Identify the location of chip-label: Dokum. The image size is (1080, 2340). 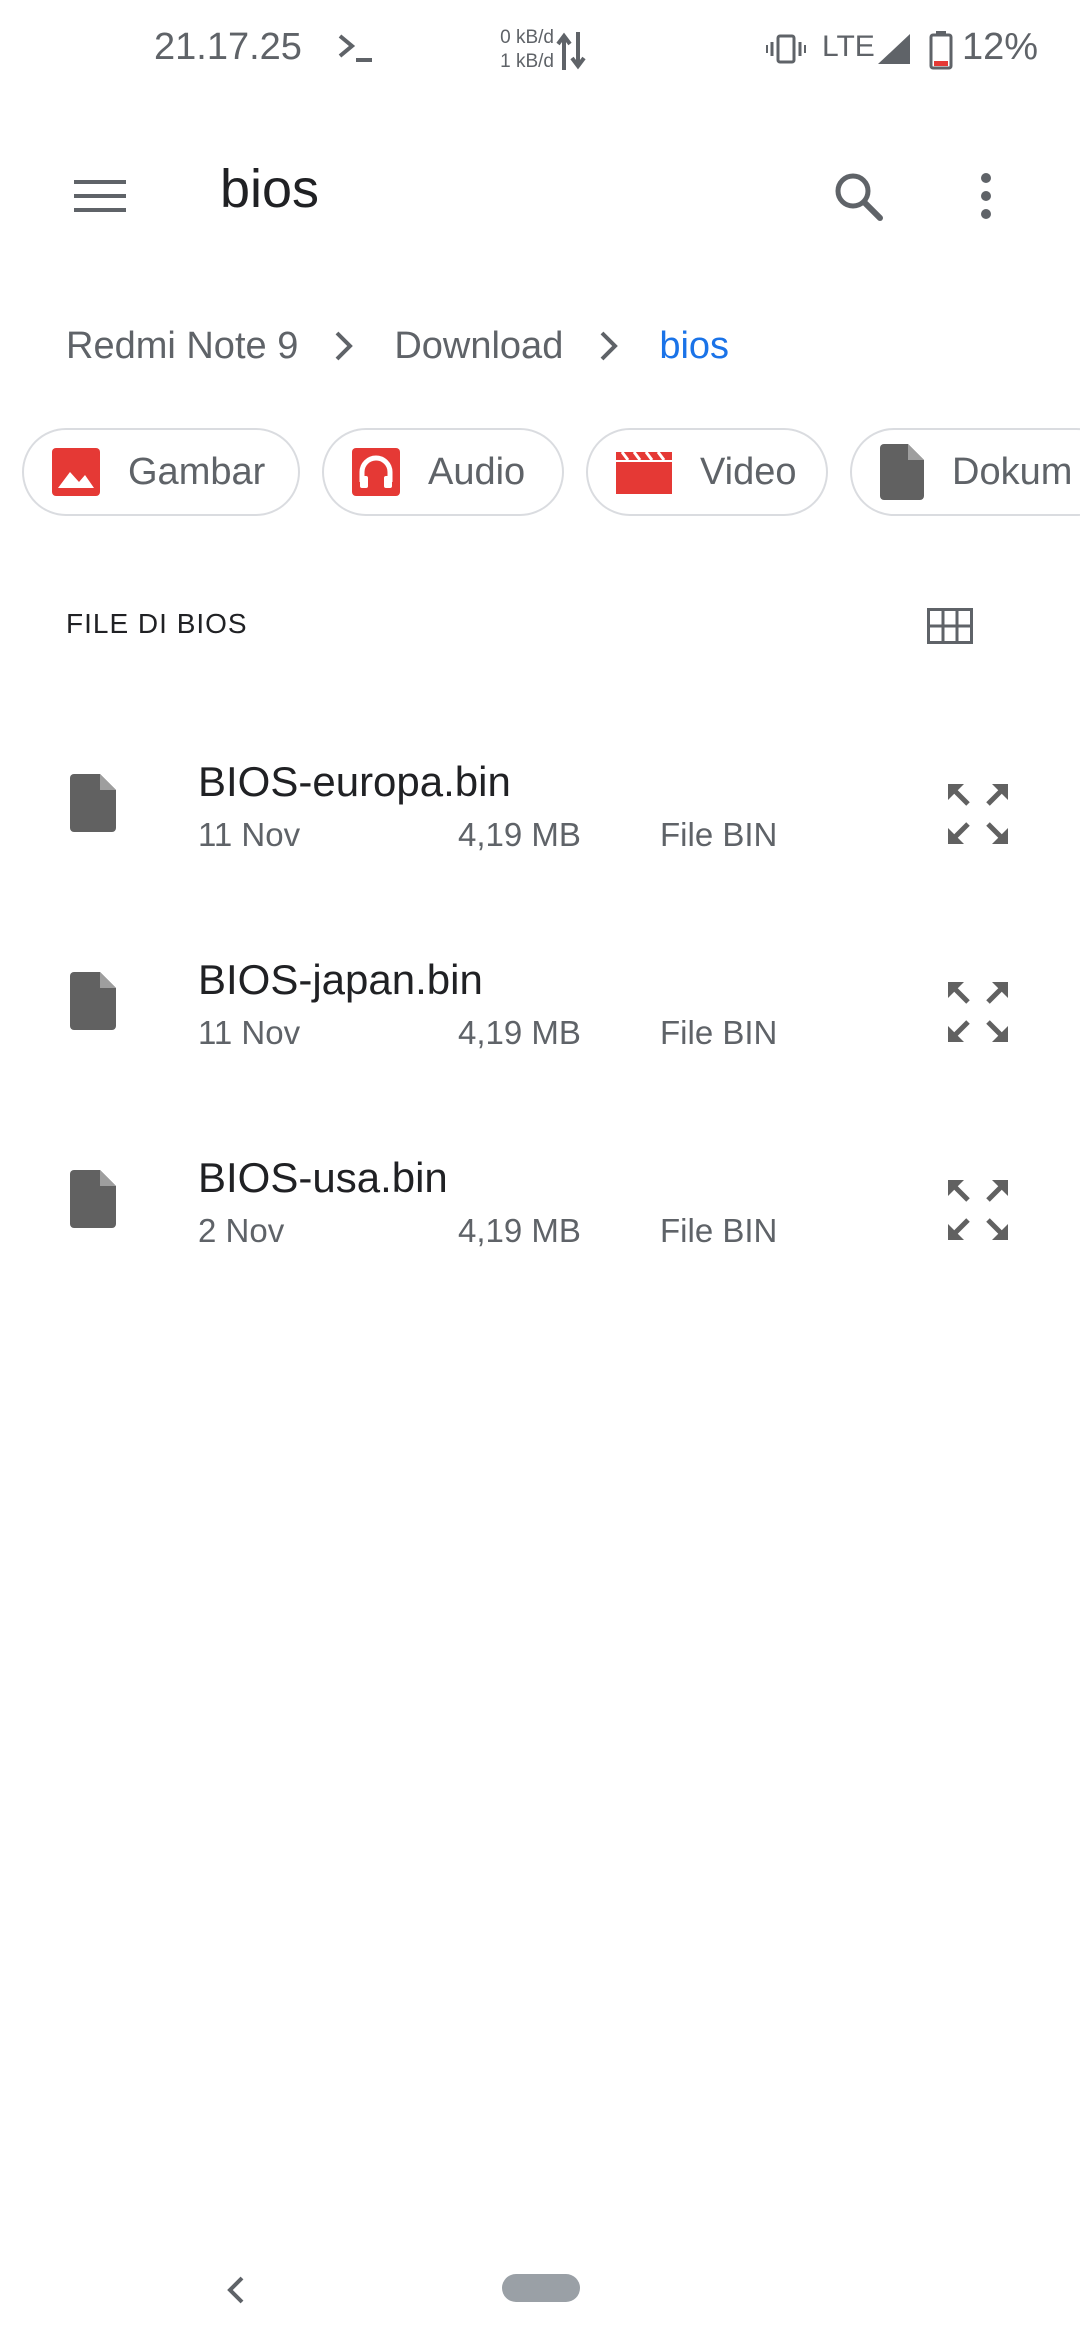
(1012, 471).